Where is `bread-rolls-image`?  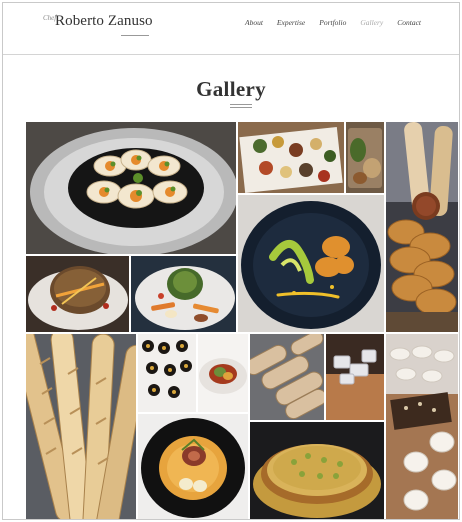 bread-rolls-image is located at coordinates (287, 377).